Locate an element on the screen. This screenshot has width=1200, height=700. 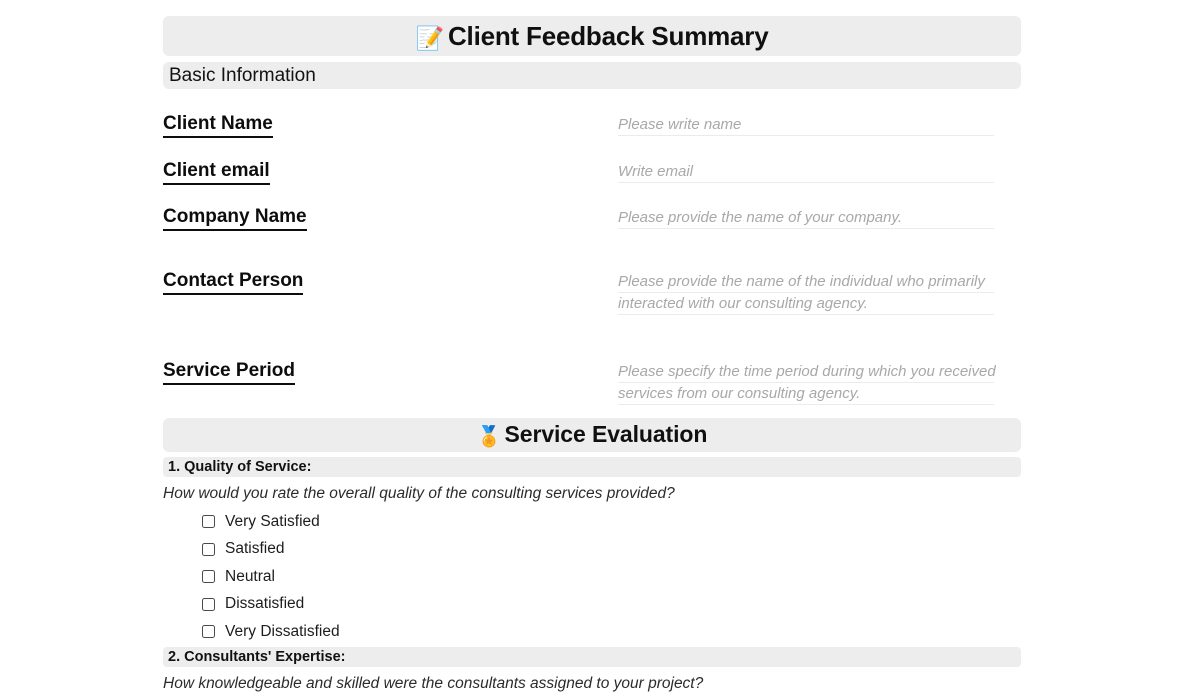
option-very-satisfied: Very Satisfied is located at coordinates (271, 522).